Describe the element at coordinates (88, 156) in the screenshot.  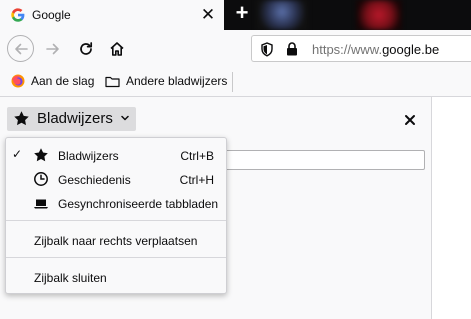
I see `menu-item-label: Bladwijzers` at that location.